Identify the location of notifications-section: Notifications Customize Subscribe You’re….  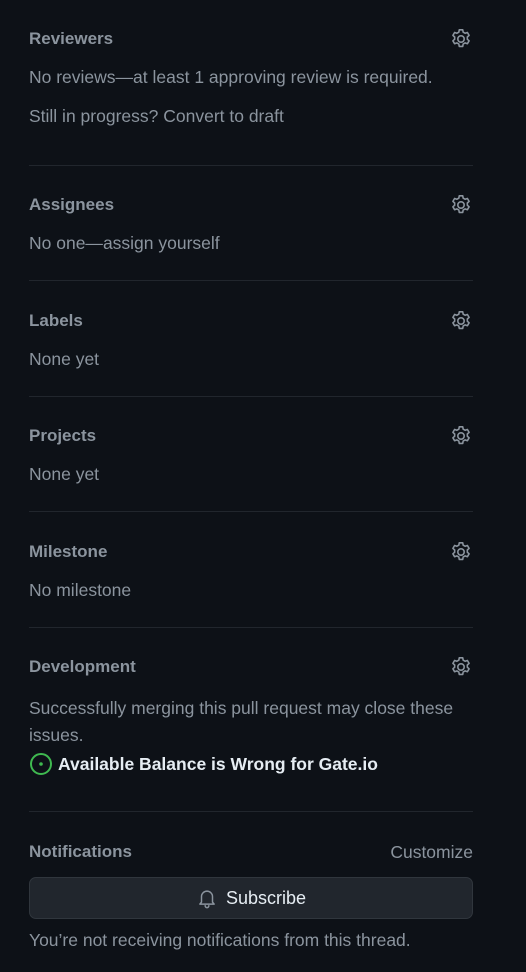
(251, 899).